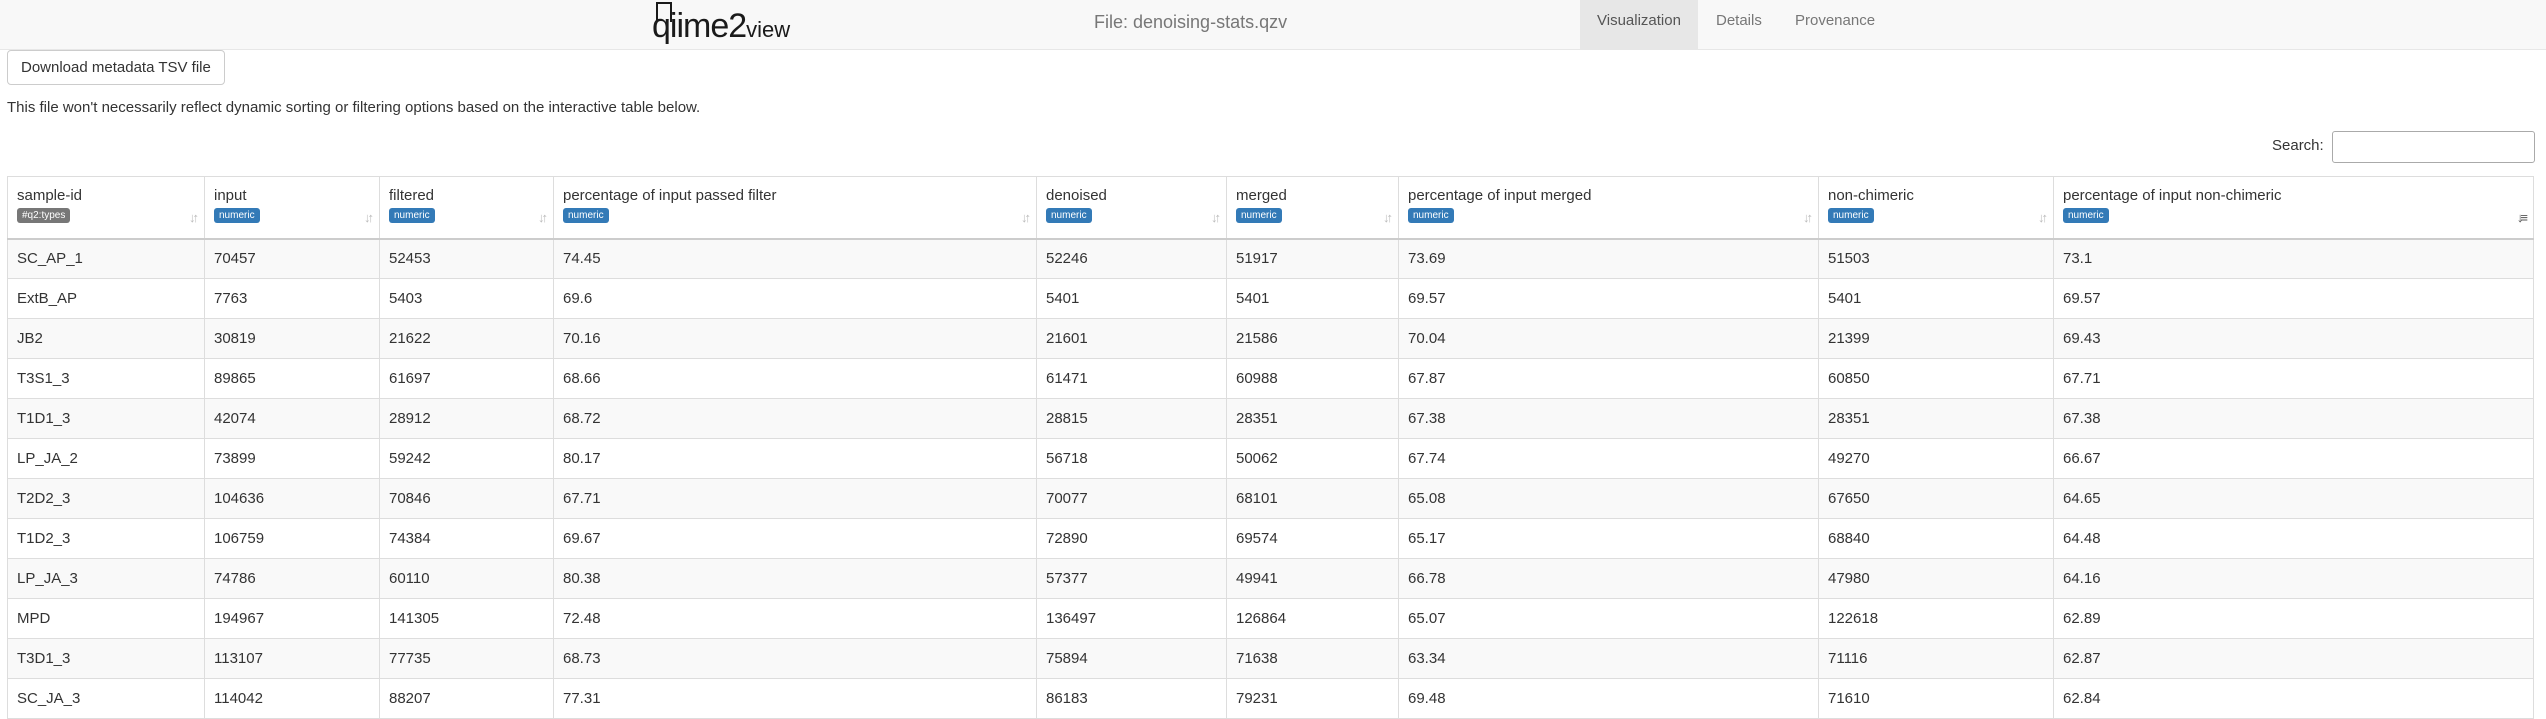 Image resolution: width=2546 pixels, height=719 pixels. What do you see at coordinates (1739, 24) in the screenshot?
I see `tab-details: Details` at bounding box center [1739, 24].